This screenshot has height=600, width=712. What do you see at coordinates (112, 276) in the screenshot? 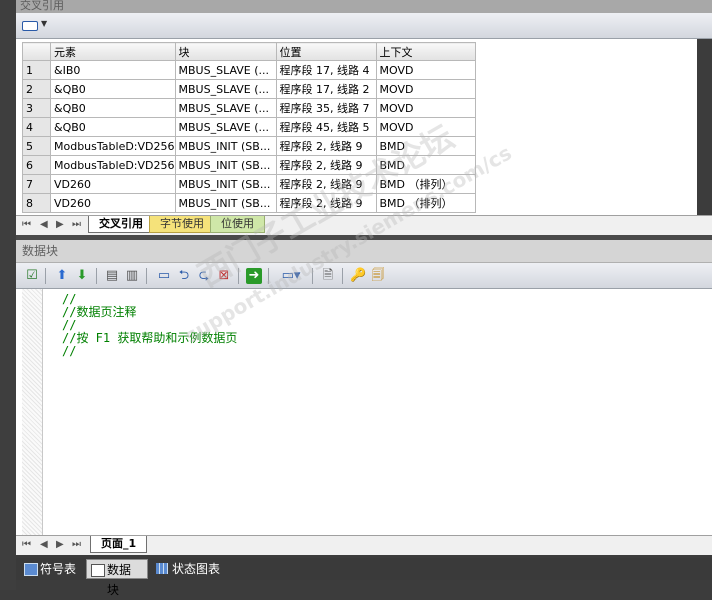
I see `insert-icon: ▤` at bounding box center [112, 276].